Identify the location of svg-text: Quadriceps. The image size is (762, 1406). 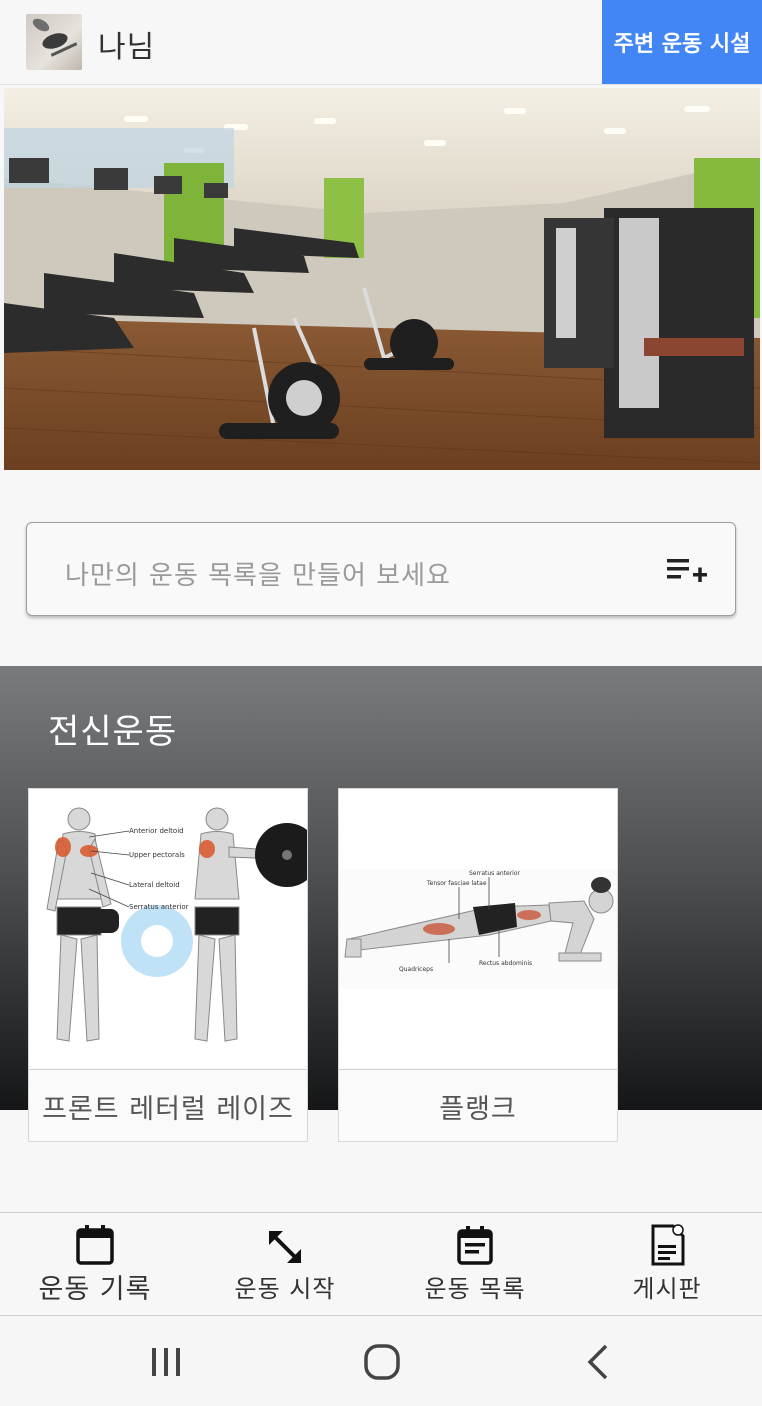
(416, 969).